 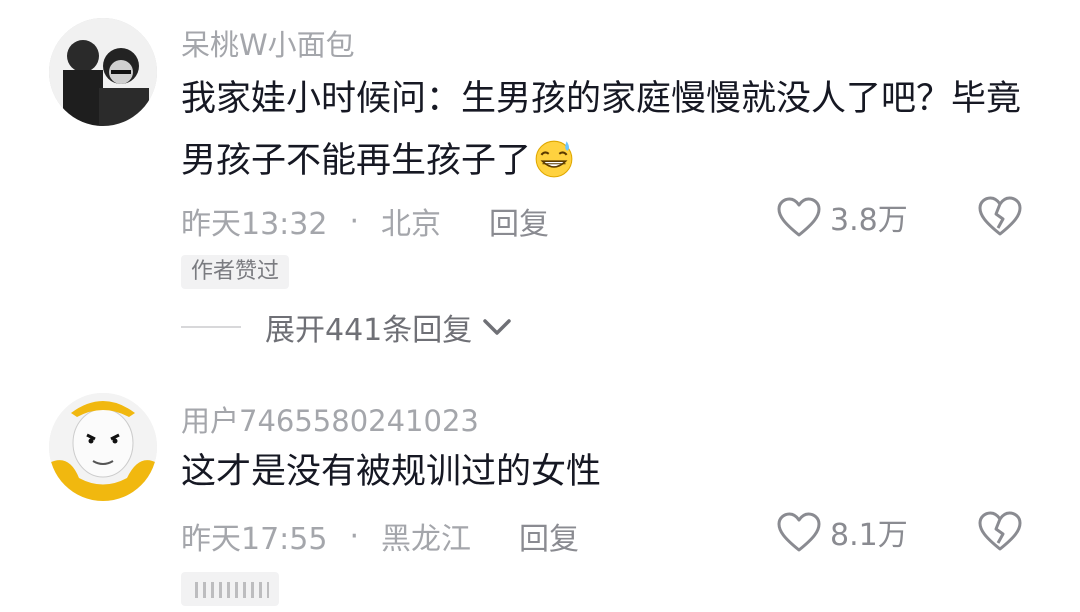 I want to click on comment-meta: 昨天17:55 · 黑龙江 回复, so click(x=380, y=536).